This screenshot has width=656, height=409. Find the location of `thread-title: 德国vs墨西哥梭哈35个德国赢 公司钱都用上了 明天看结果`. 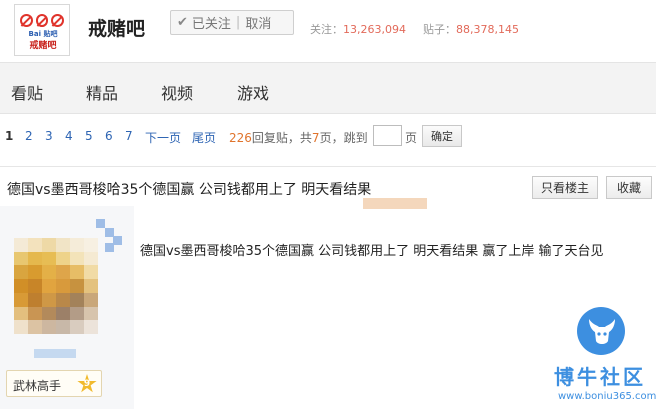

thread-title: 德国vs墨西哥梭哈35个德国赢 公司钱都用上了 明天看结果 is located at coordinates (189, 190).